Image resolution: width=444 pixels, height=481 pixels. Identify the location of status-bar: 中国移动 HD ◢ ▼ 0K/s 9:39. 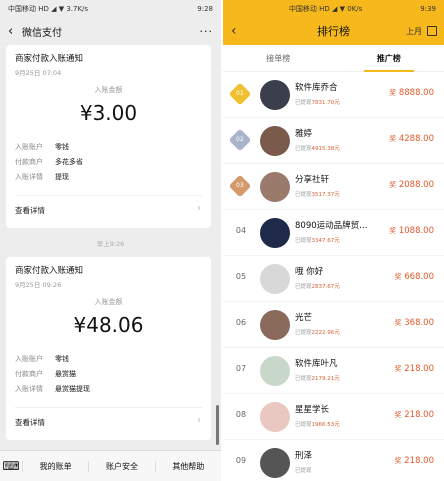
(333, 8).